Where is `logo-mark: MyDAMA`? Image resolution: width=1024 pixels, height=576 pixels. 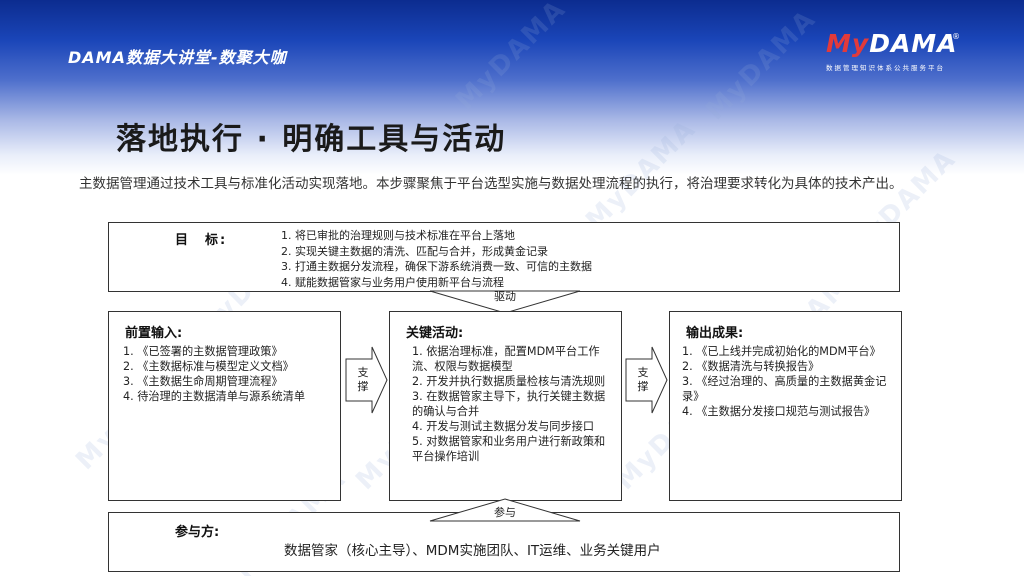
logo-mark: MyDAMA is located at coordinates (896, 44).